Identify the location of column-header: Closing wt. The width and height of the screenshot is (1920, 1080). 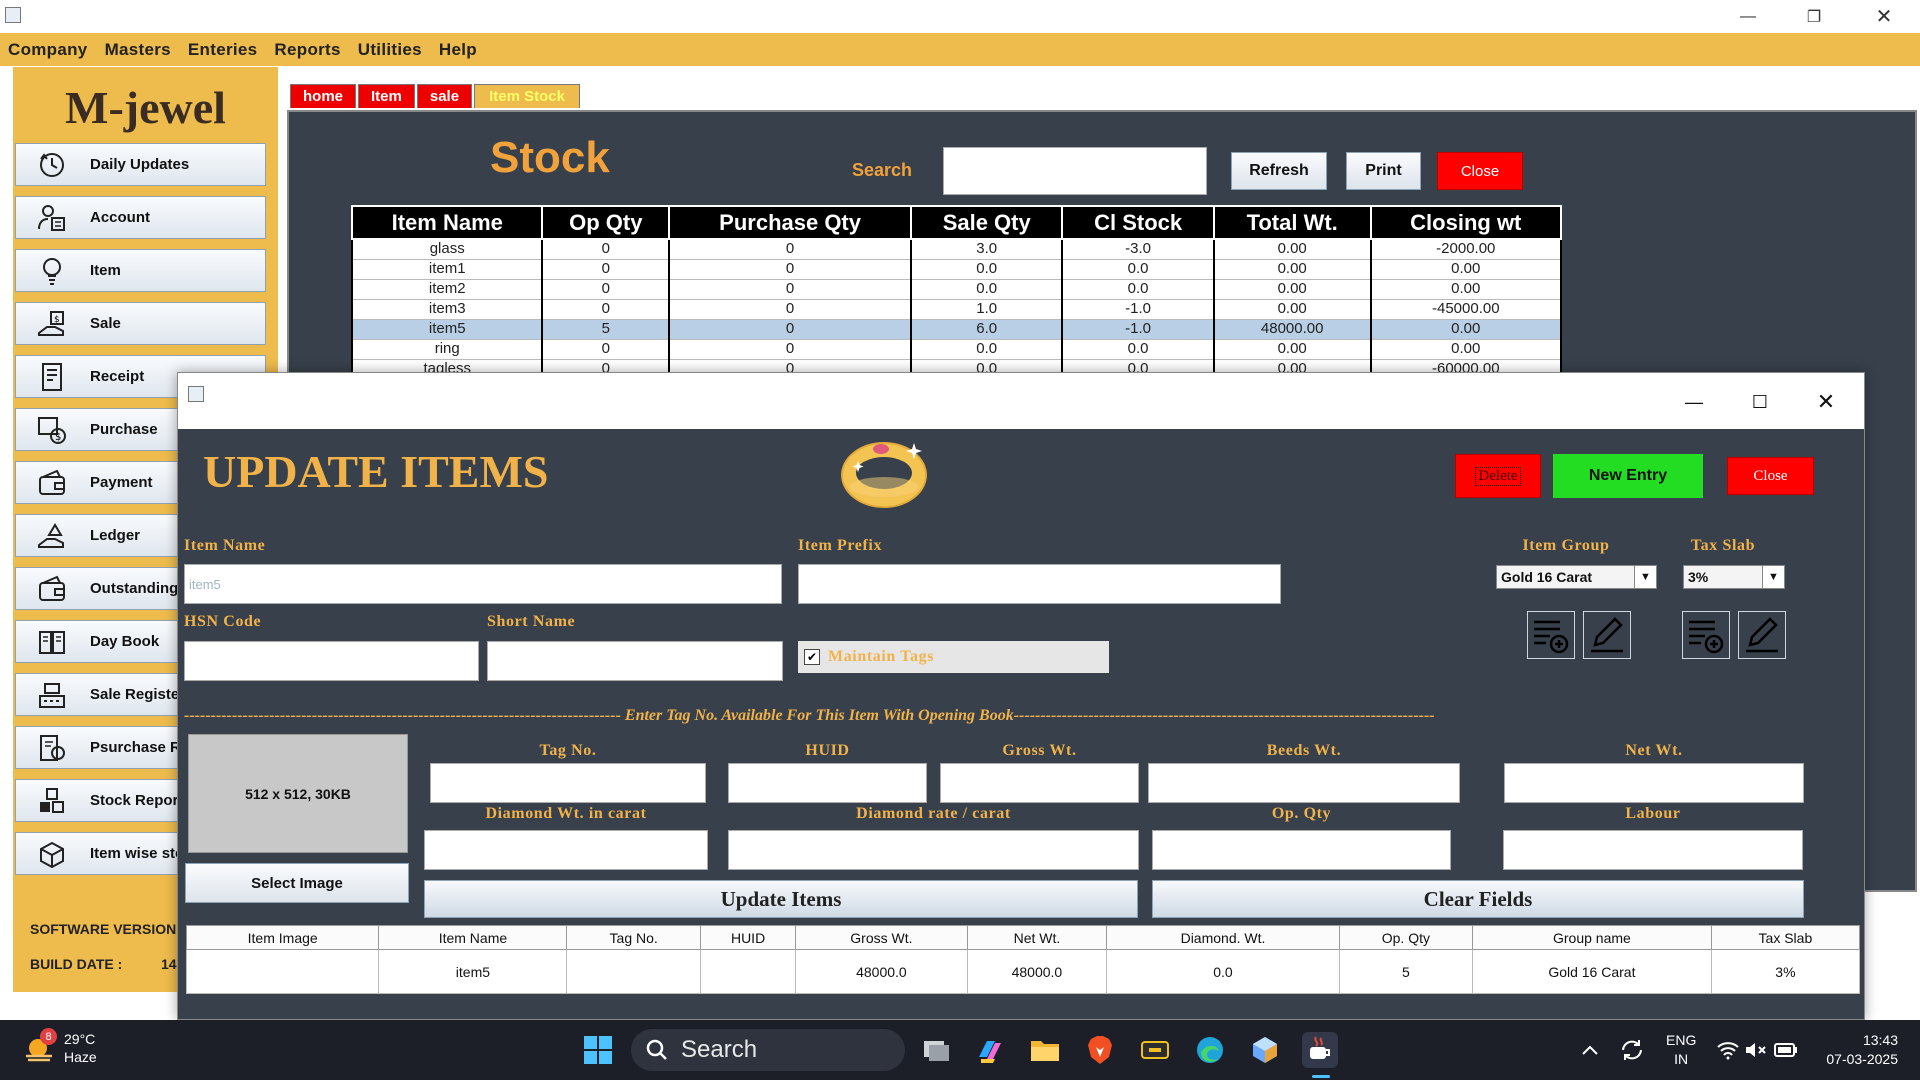
(1466, 222).